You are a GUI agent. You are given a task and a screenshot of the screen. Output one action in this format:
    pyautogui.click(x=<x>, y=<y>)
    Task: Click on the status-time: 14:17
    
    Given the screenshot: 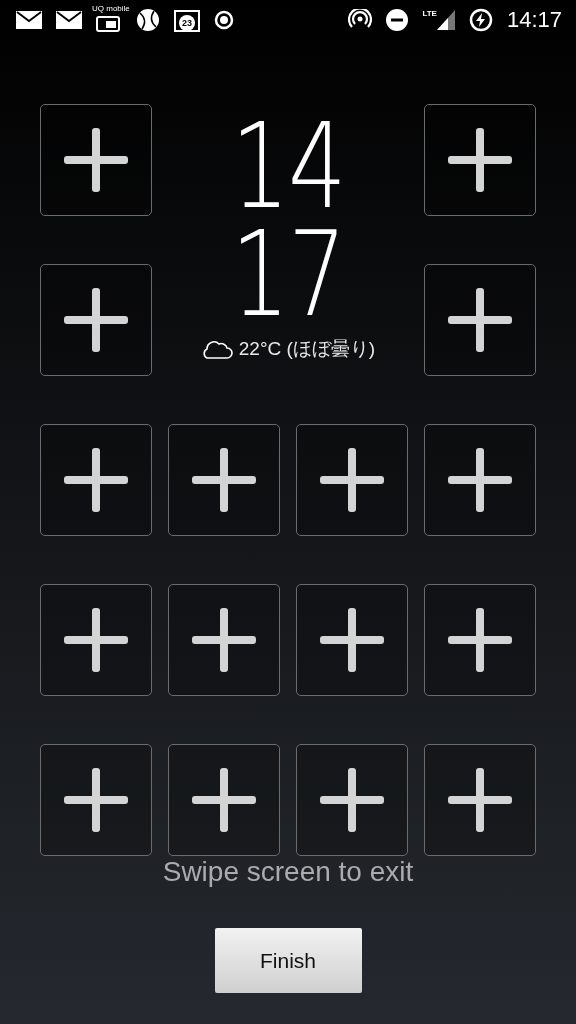 What is the action you would take?
    pyautogui.click(x=534, y=20)
    